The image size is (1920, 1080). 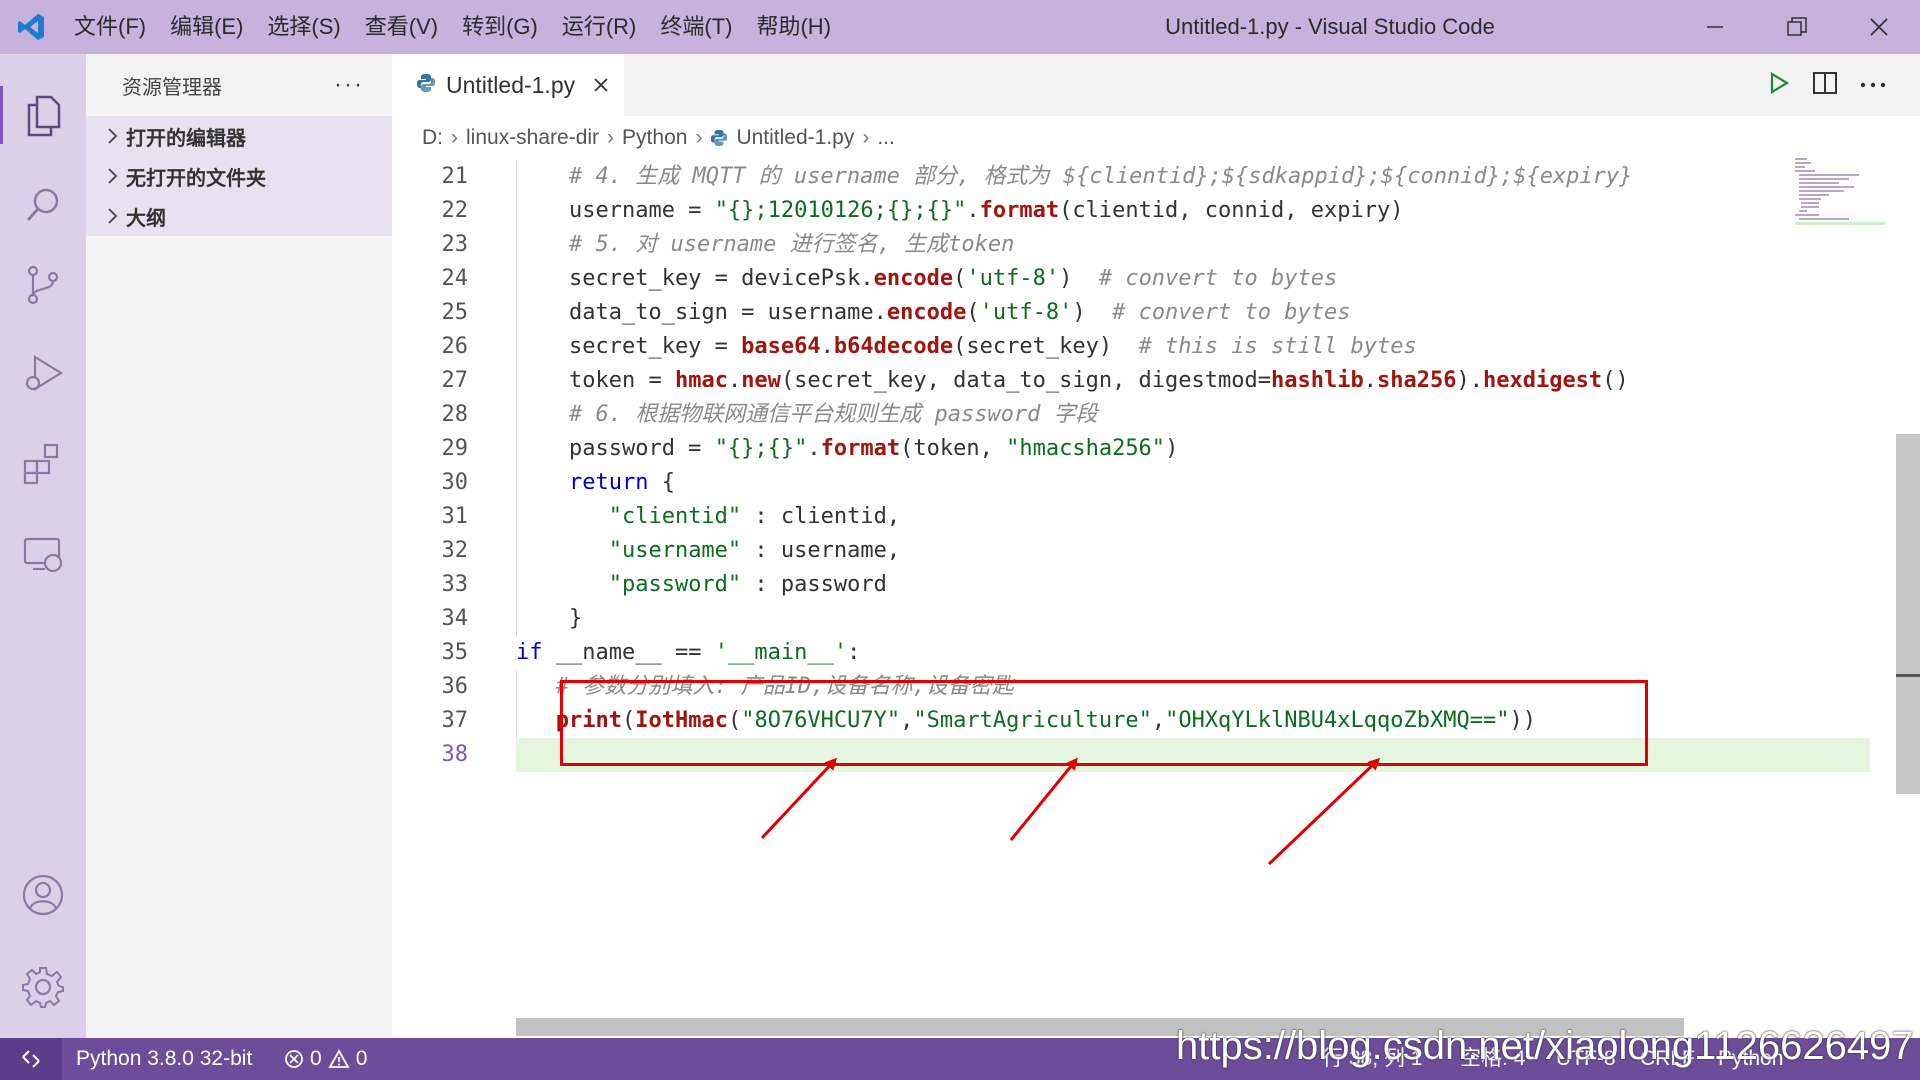 I want to click on vertical-scrollbar, so click(x=1908, y=614).